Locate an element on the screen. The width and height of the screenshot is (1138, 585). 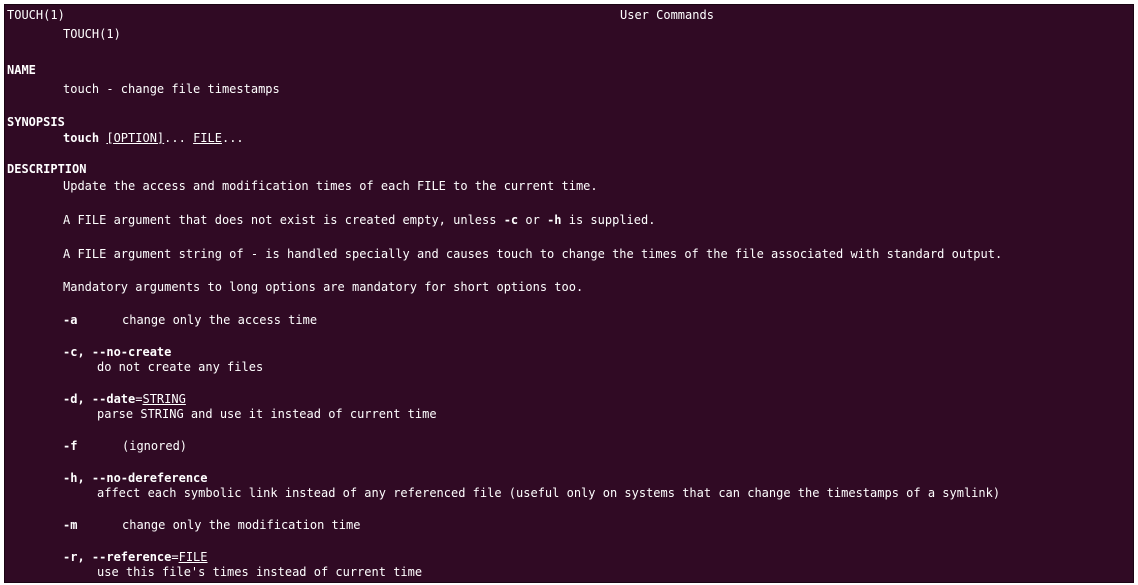
option-f-flag: -f is located at coordinates (70, 446).